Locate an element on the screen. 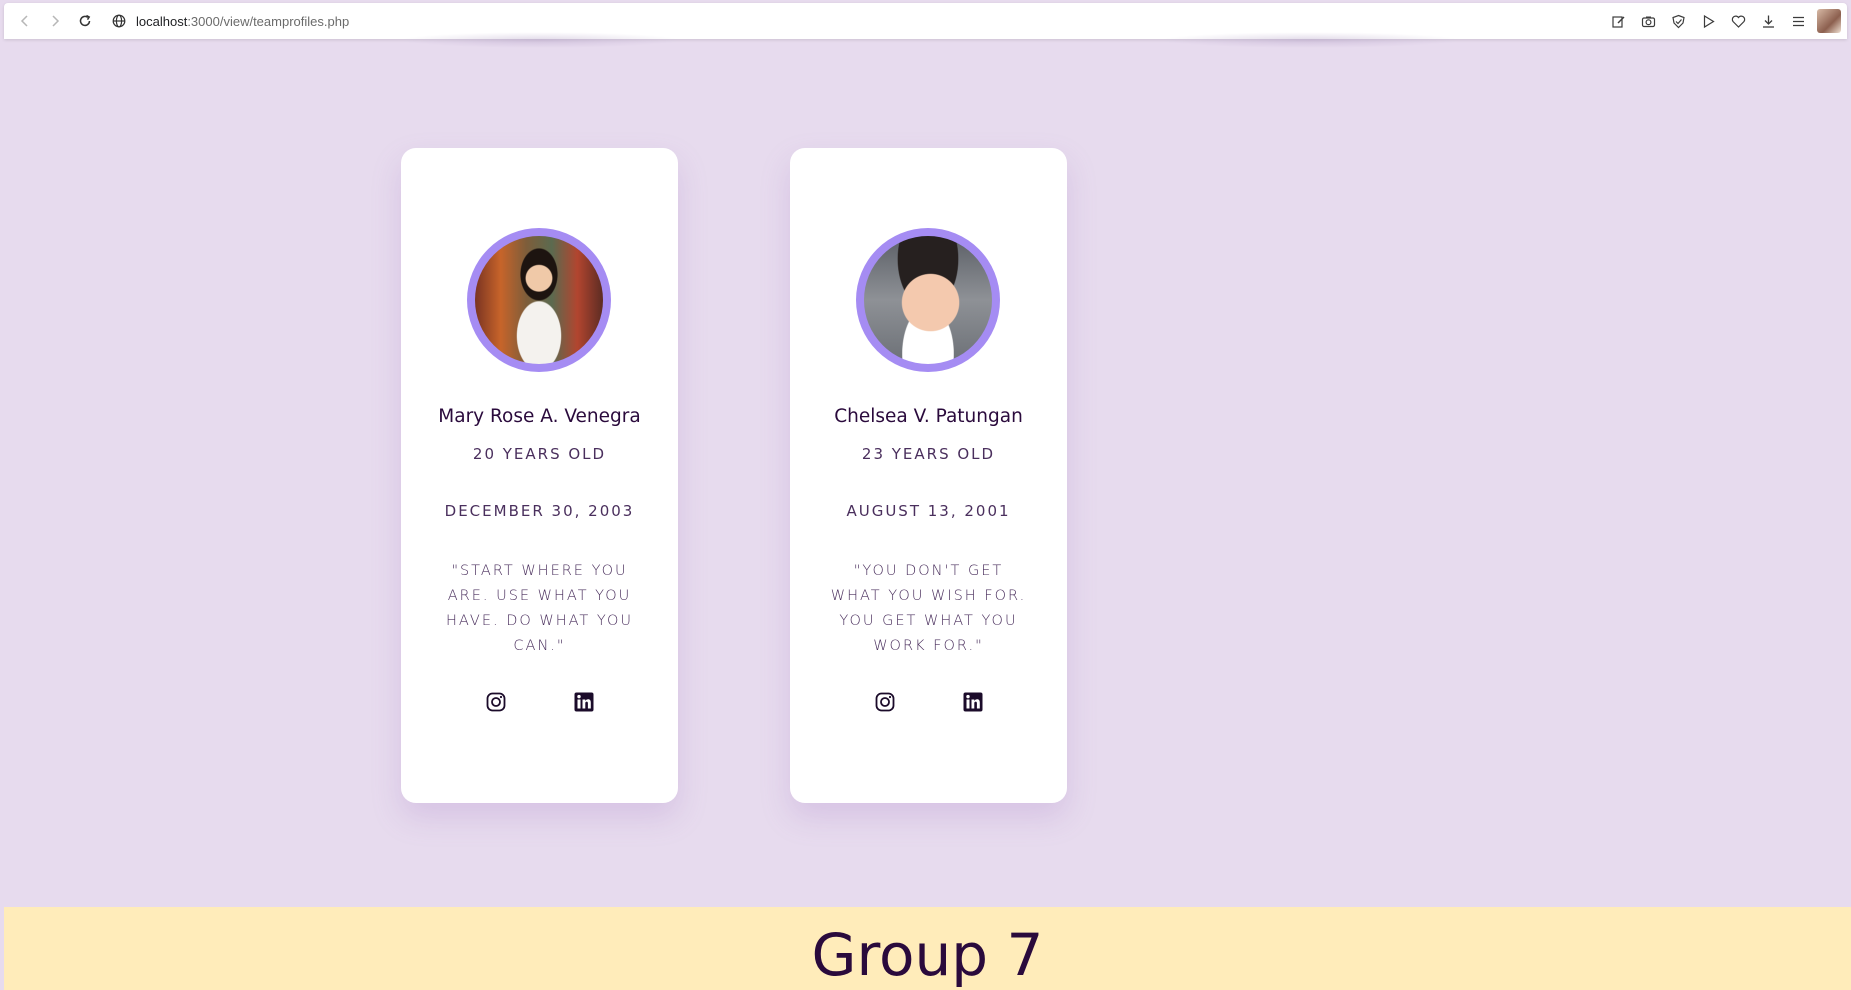 The width and height of the screenshot is (1851, 990). forward-arrow-icon is located at coordinates (56, 21).